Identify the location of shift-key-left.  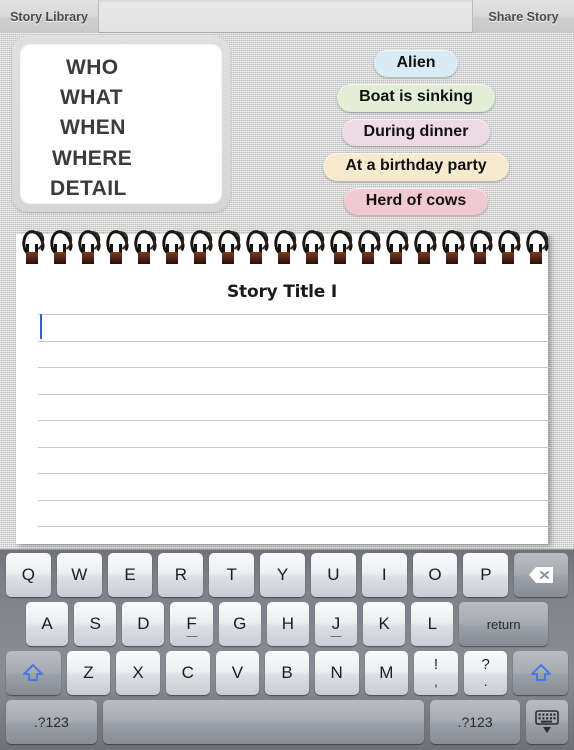
(33, 673).